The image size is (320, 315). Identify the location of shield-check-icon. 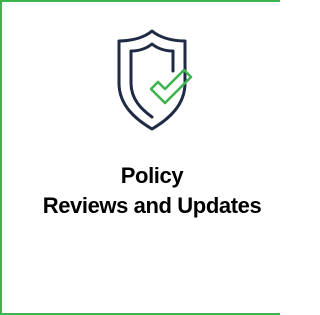
(152, 80).